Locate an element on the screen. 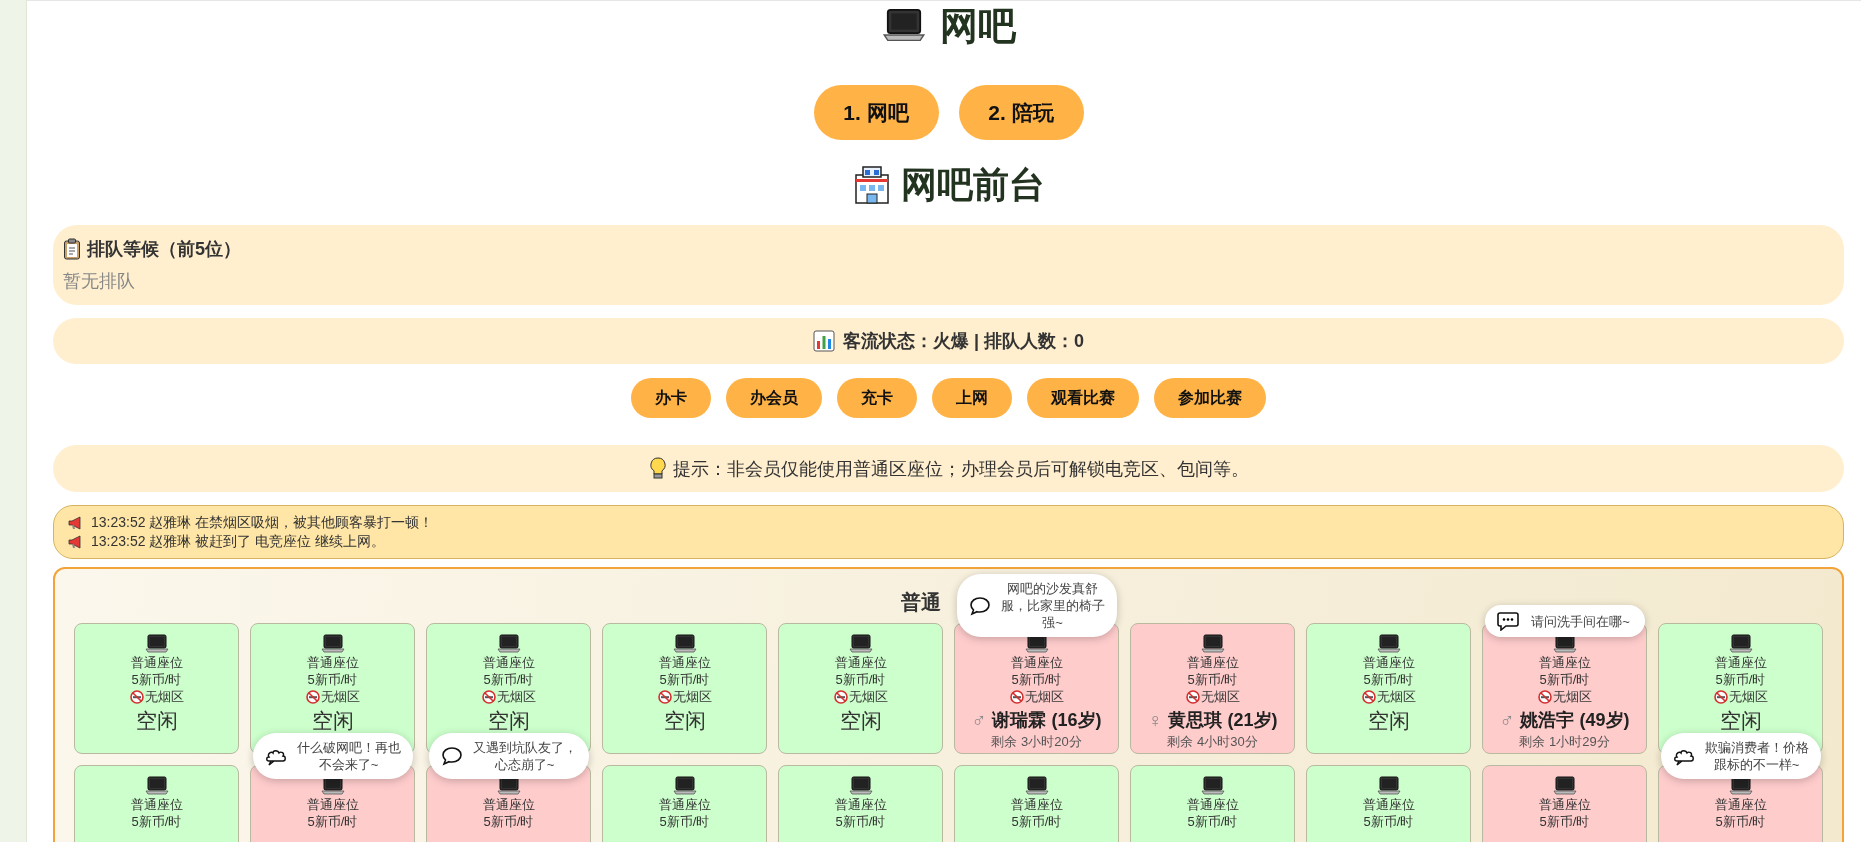 This screenshot has width=1861, height=842. remaining-time: 剩余 1小时29分 is located at coordinates (1564, 741).